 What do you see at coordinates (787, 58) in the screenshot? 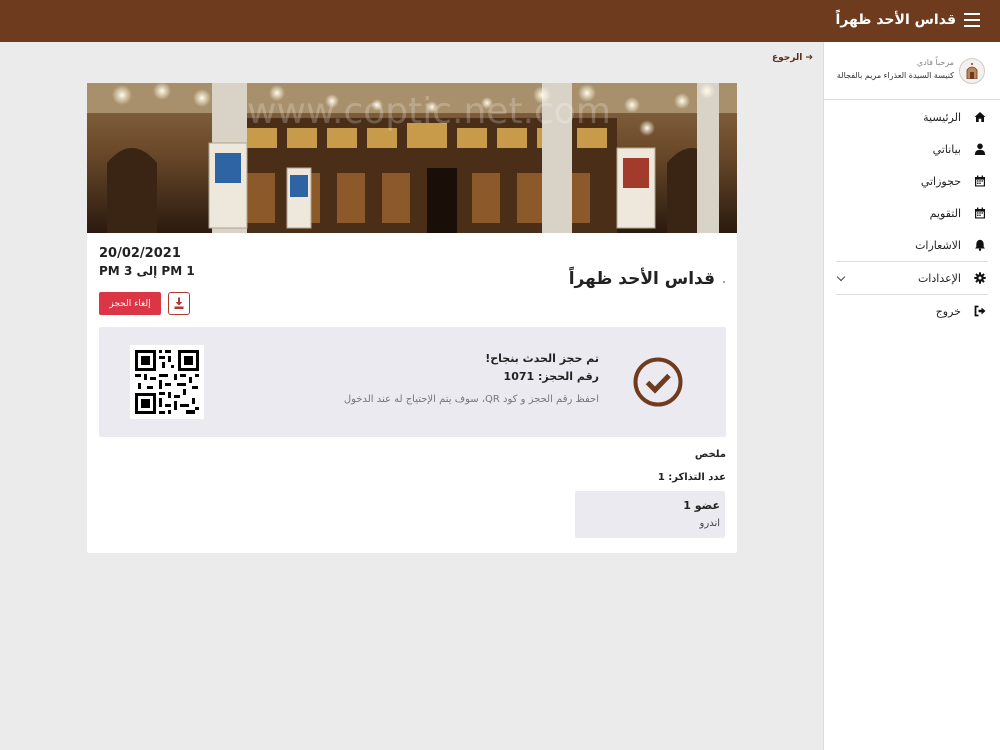
I see `back-label: الرجوع` at bounding box center [787, 58].